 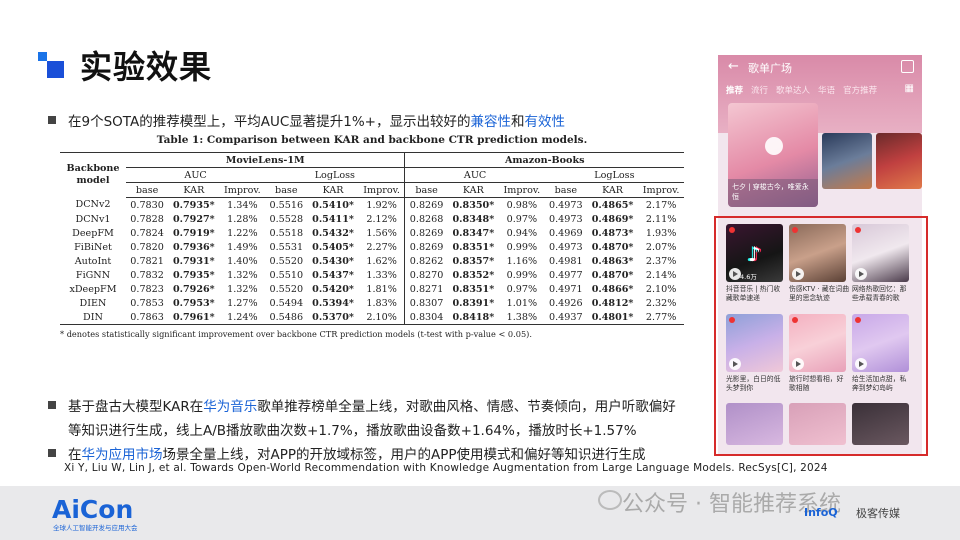 What do you see at coordinates (473, 261) in the screenshot?
I see `table-cell: 0.8357*` at bounding box center [473, 261].